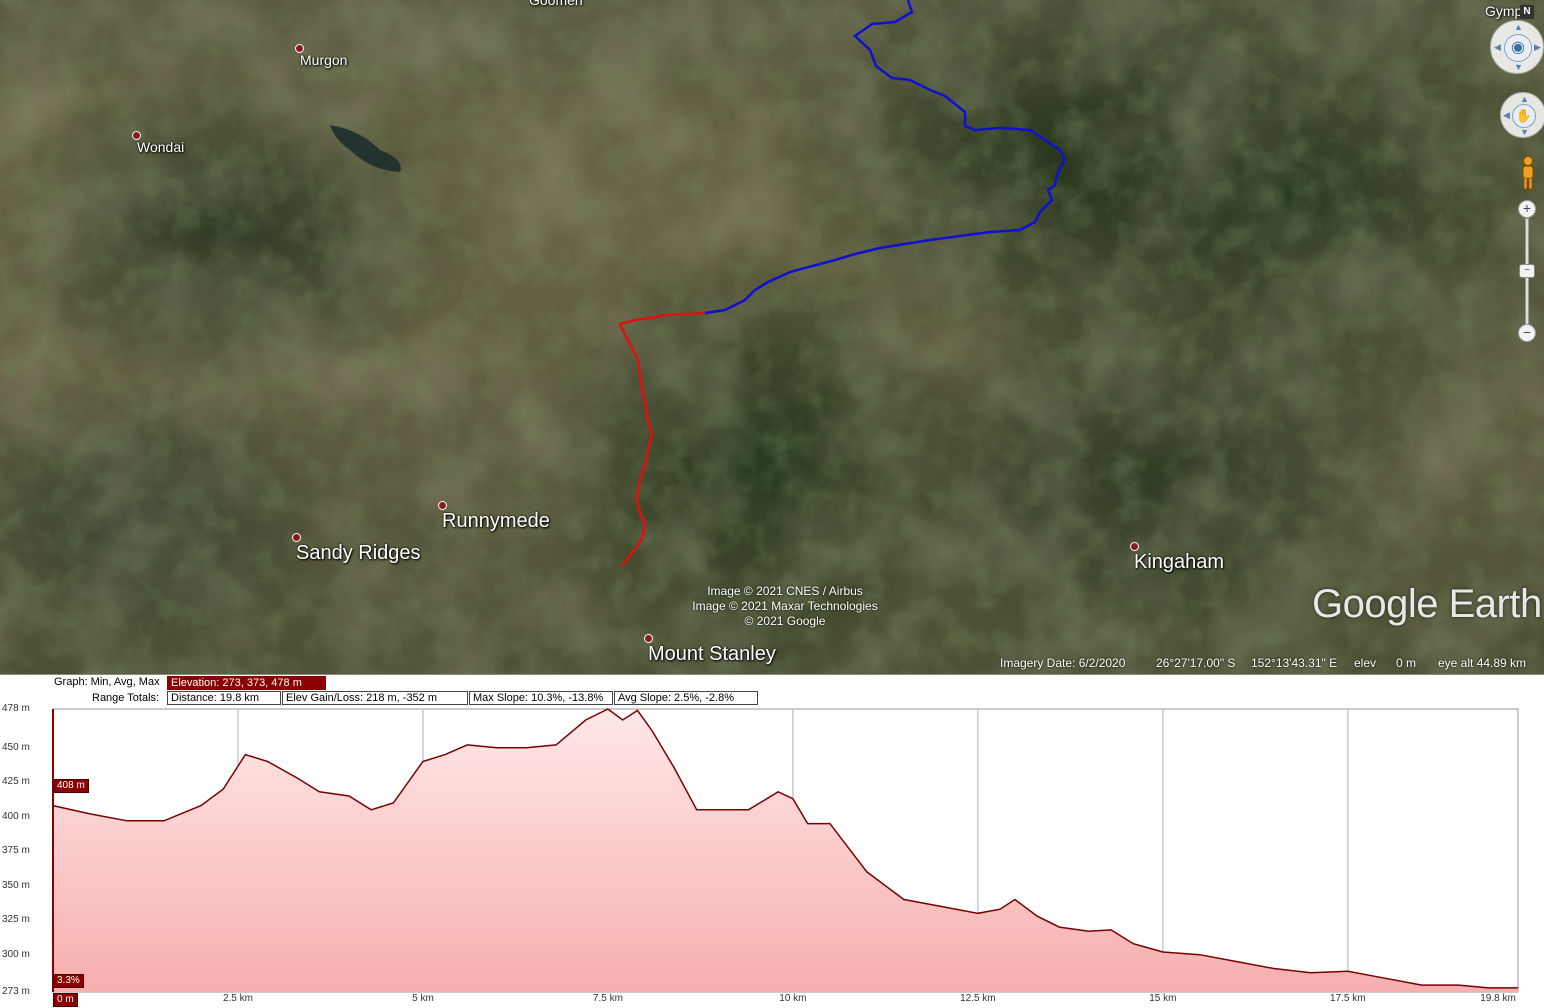 The height and width of the screenshot is (1008, 1544). What do you see at coordinates (496, 521) in the screenshot?
I see `place-label: Runnymede` at bounding box center [496, 521].